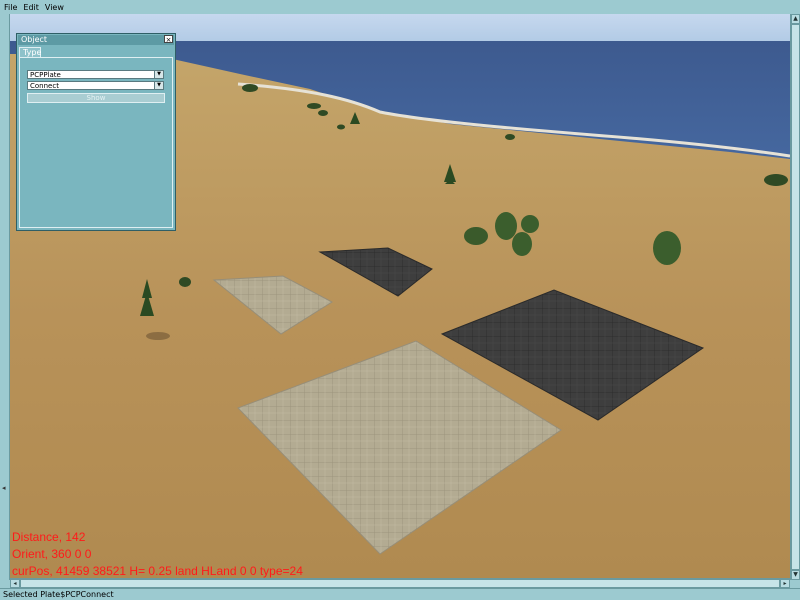  What do you see at coordinates (96, 98) in the screenshot?
I see `show-button: Show` at bounding box center [96, 98].